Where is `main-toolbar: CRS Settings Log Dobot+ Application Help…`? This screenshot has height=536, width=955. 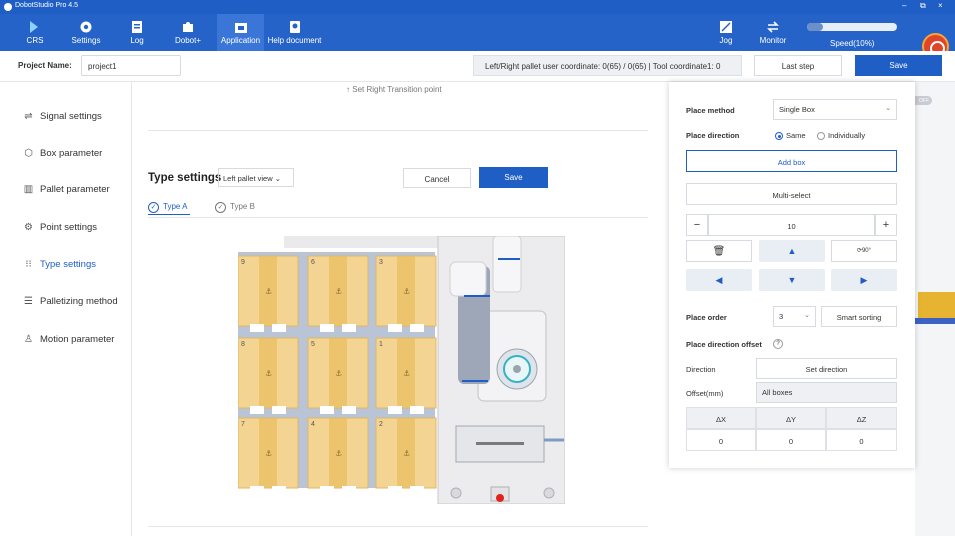
main-toolbar: CRS Settings Log Dobot+ Application Help… is located at coordinates (477, 37).